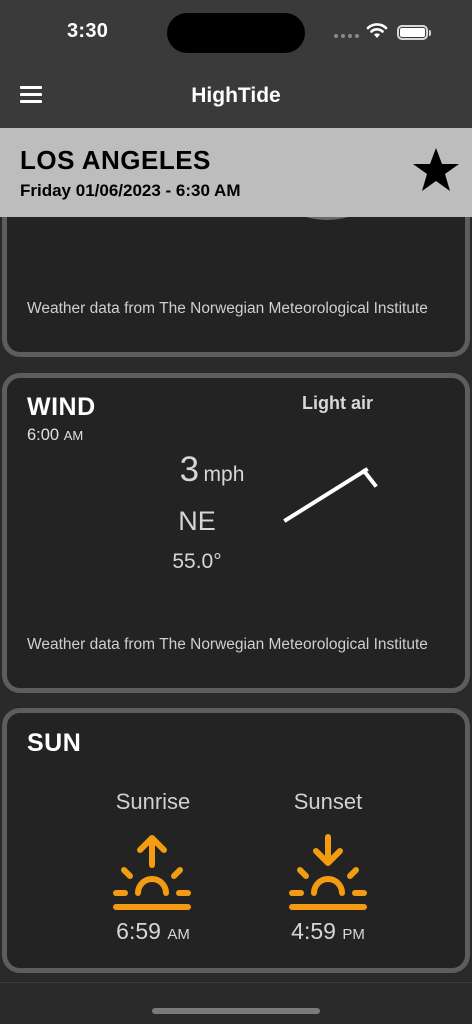  What do you see at coordinates (353, 934) in the screenshot?
I see `sunset-ampm: PM` at bounding box center [353, 934].